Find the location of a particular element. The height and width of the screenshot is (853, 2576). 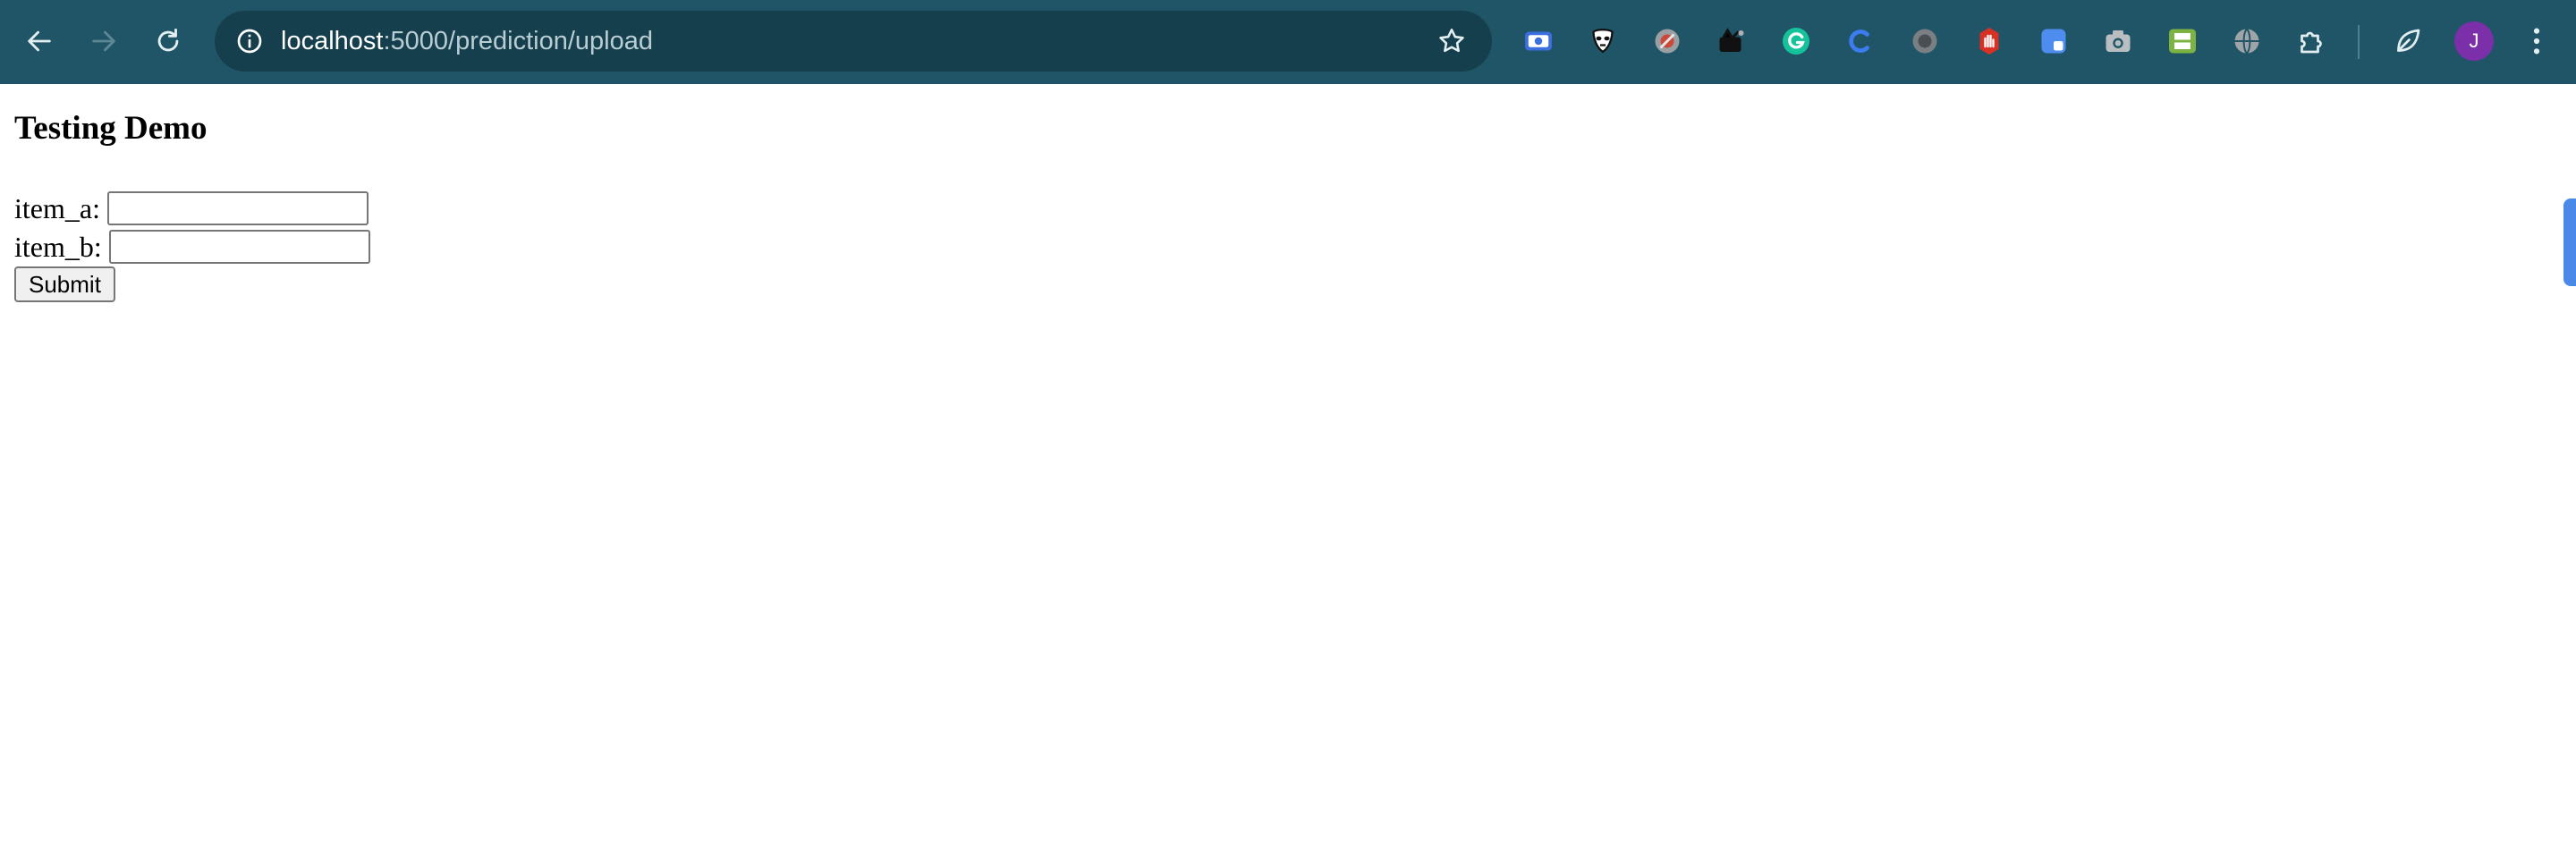

url-text: localhost:5000/prediction/upload is located at coordinates (467, 41).